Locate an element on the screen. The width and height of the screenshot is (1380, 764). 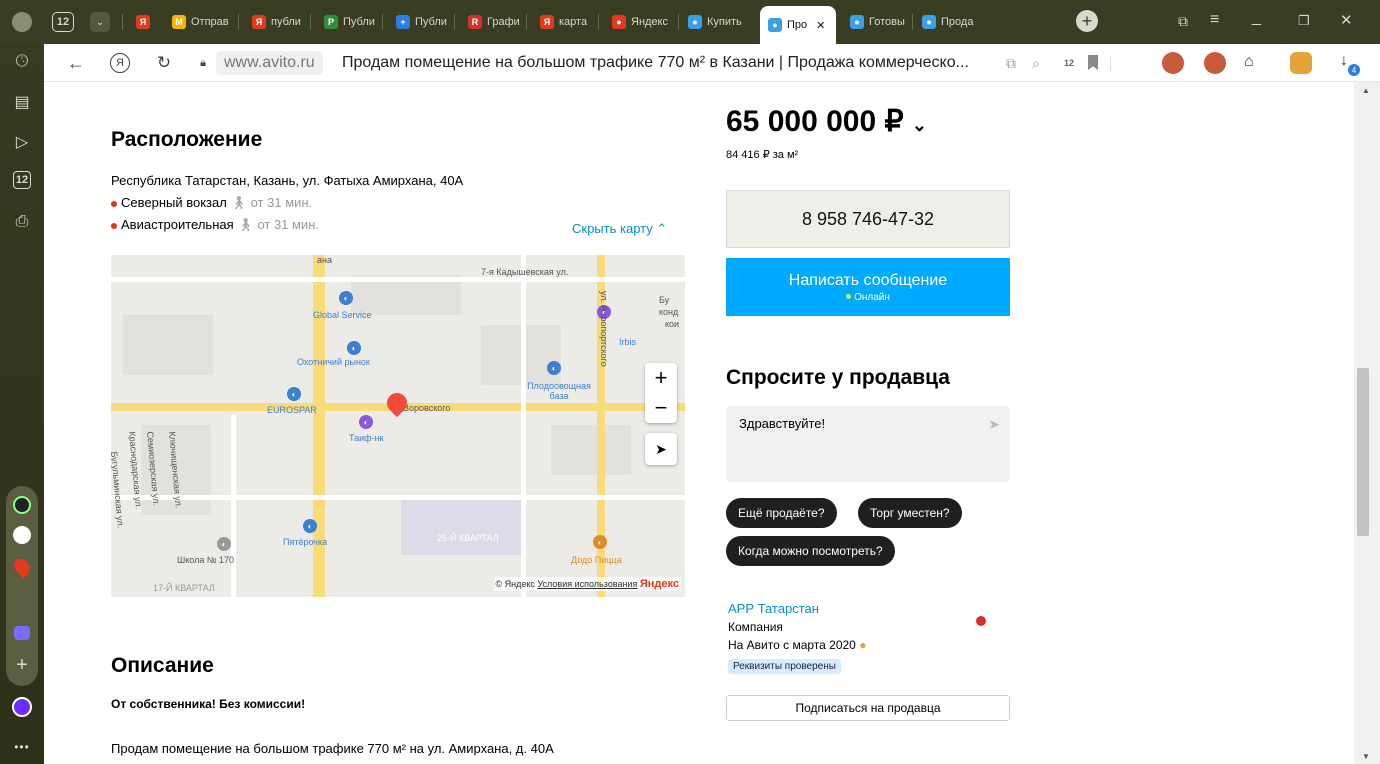
subscribe-button: Подписаться на продавца is located at coordinates (868, 708).